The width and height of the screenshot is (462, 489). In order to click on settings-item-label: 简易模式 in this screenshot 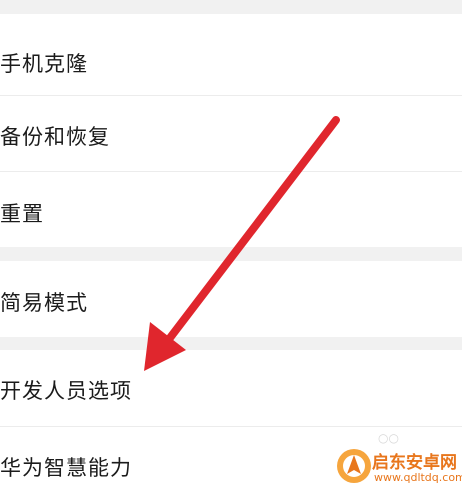, I will do `click(44, 303)`.